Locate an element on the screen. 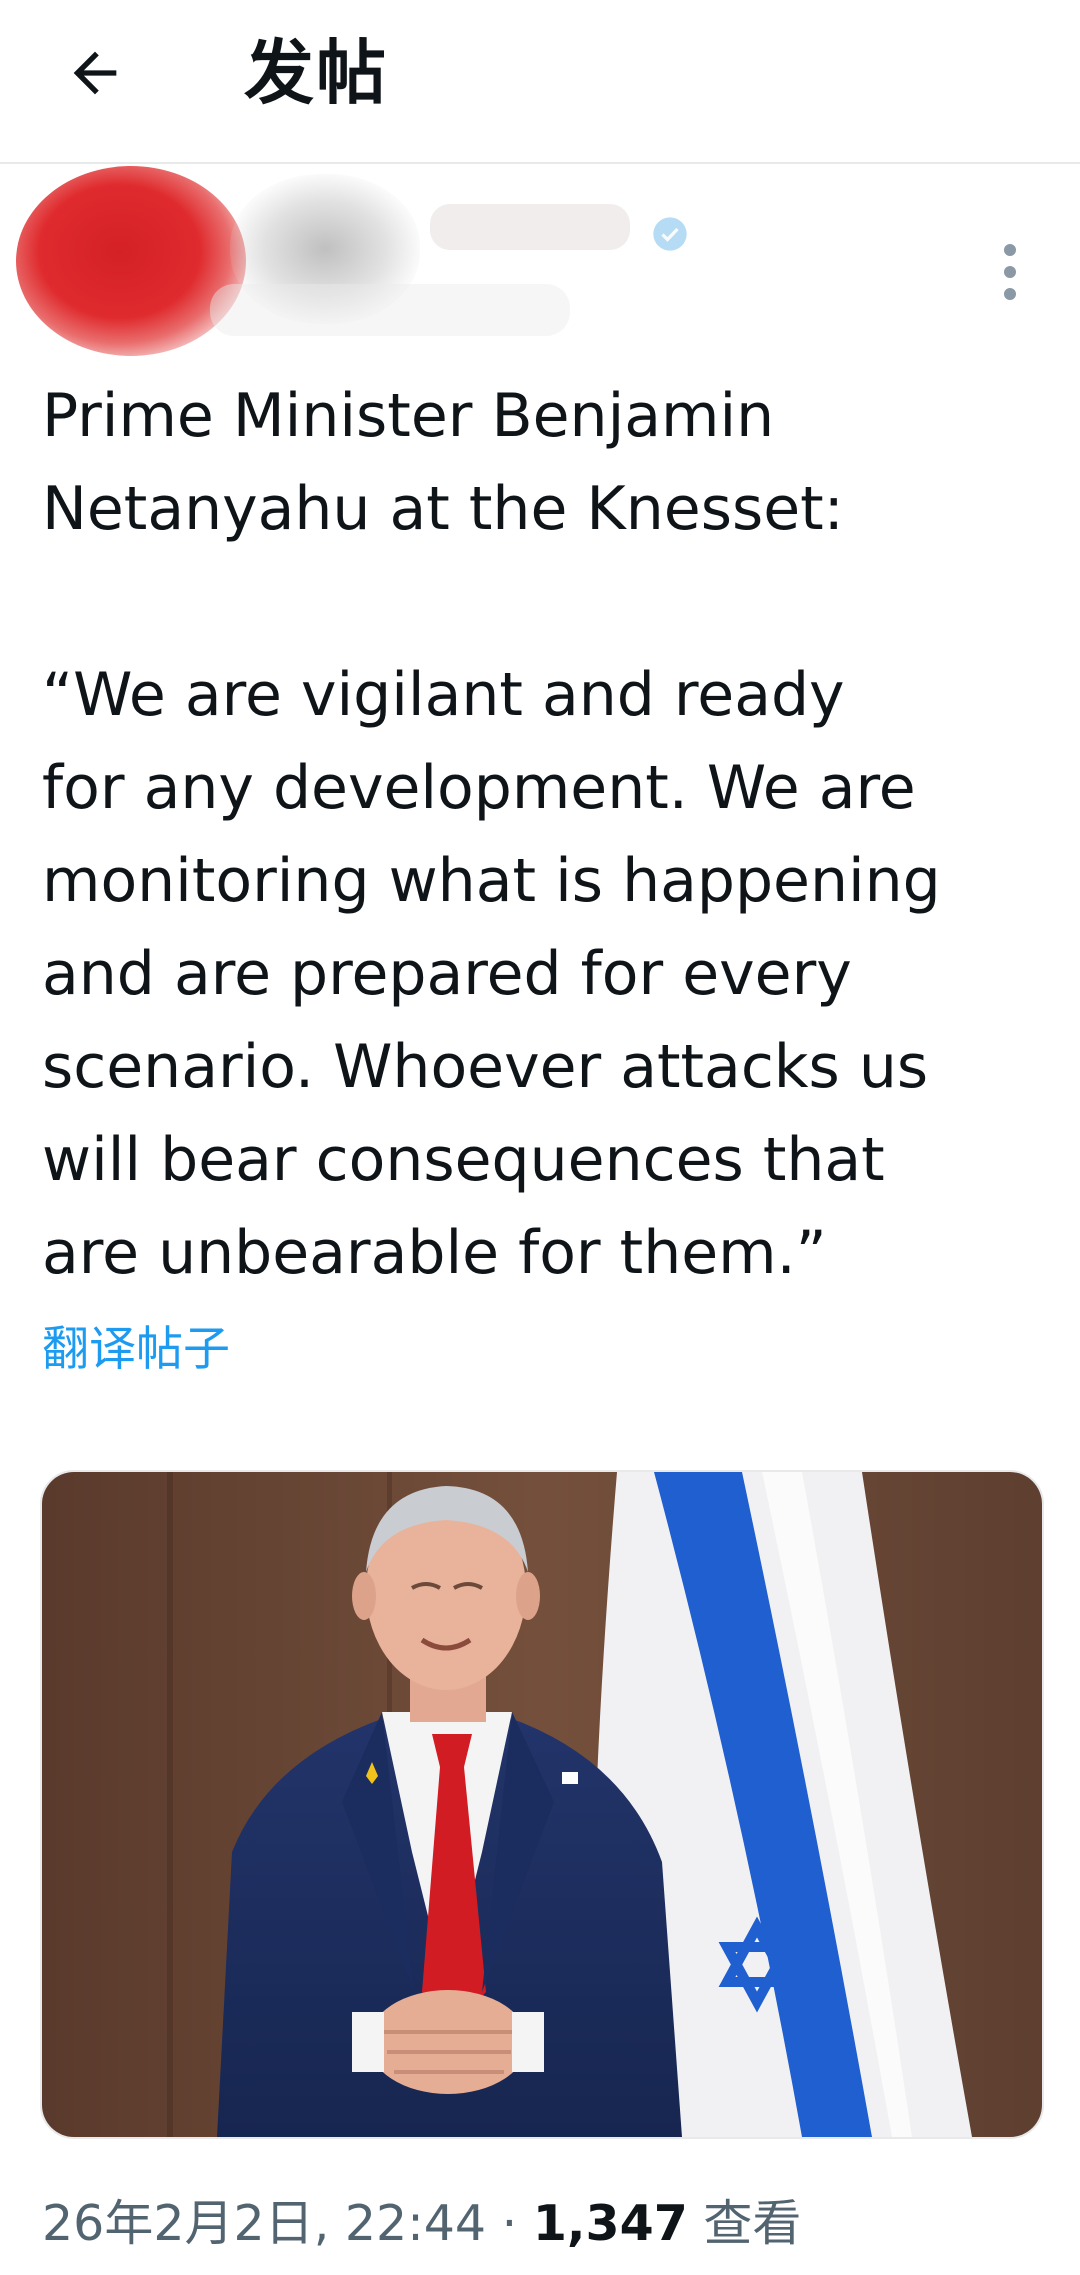  post-text-line: scenario. Whoever attacks us is located at coordinates (485, 1067).